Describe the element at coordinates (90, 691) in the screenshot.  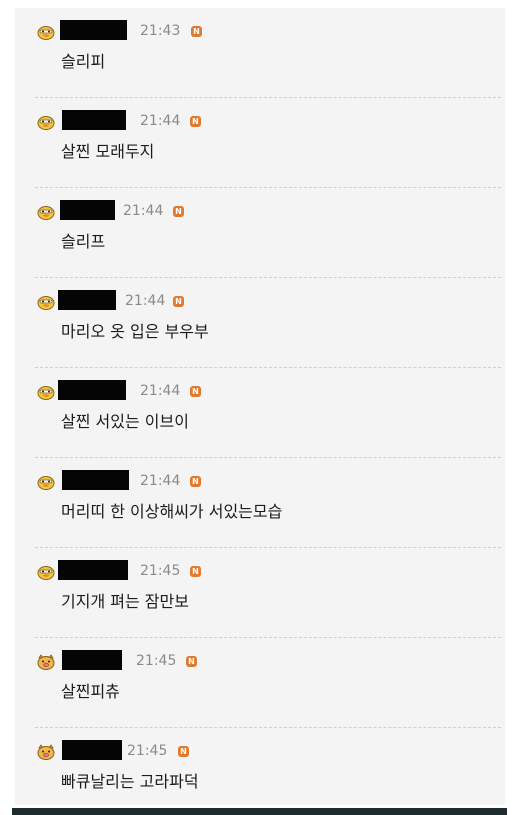
I see `comment-text: 살찐피츄` at that location.